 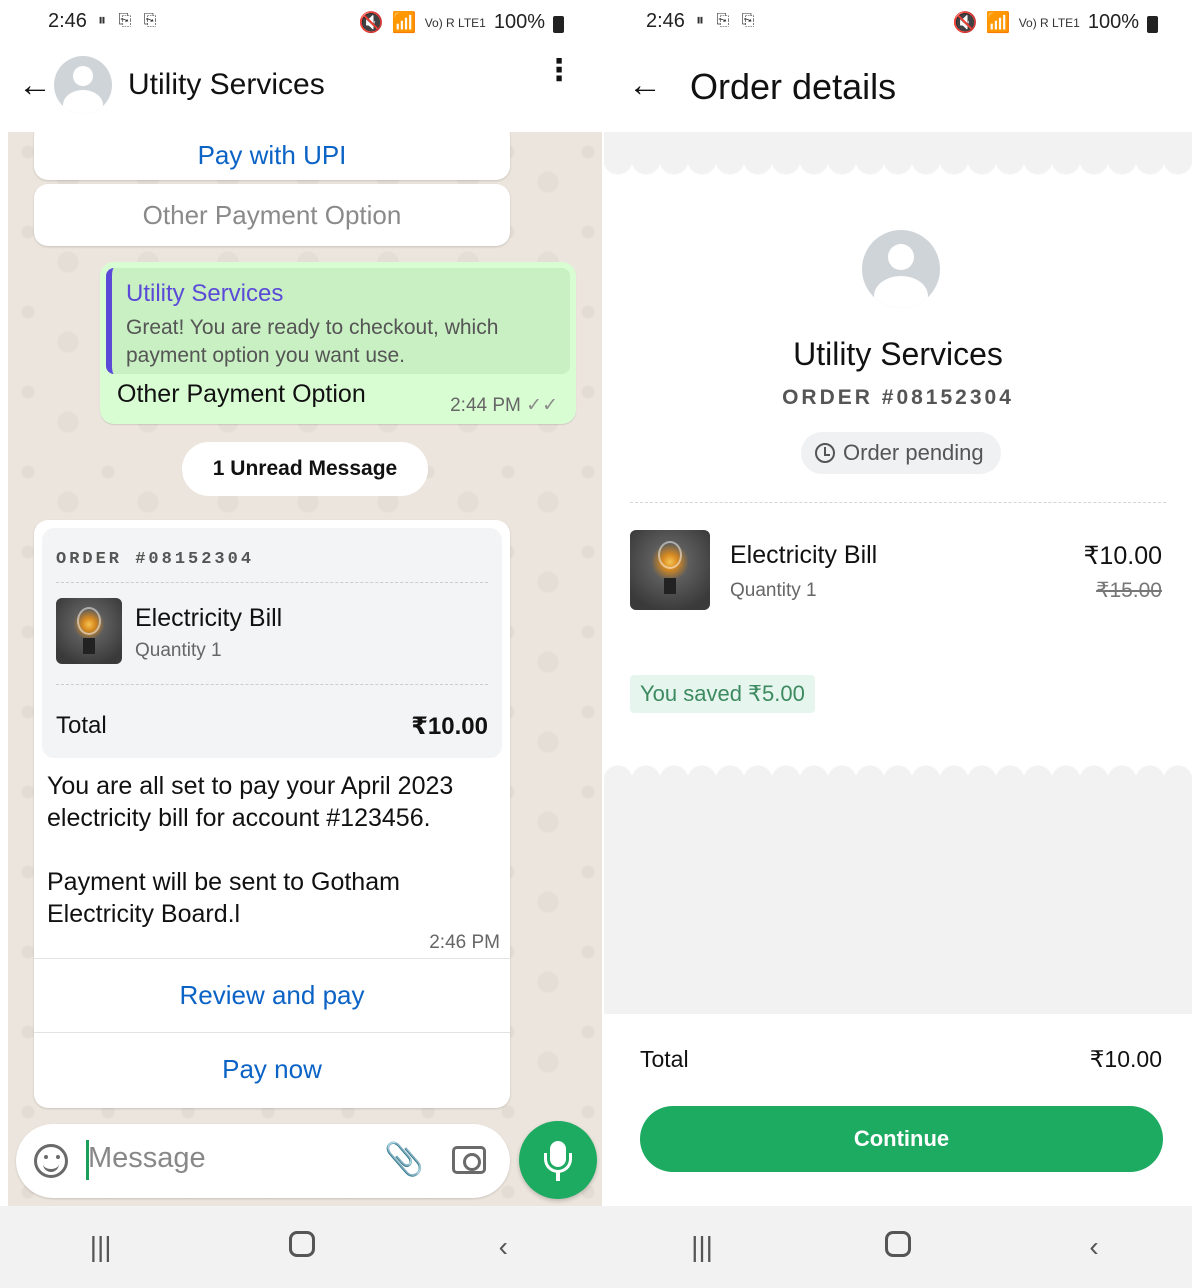 I want to click on review-and-pay-button: Review and pay, so click(x=272, y=995).